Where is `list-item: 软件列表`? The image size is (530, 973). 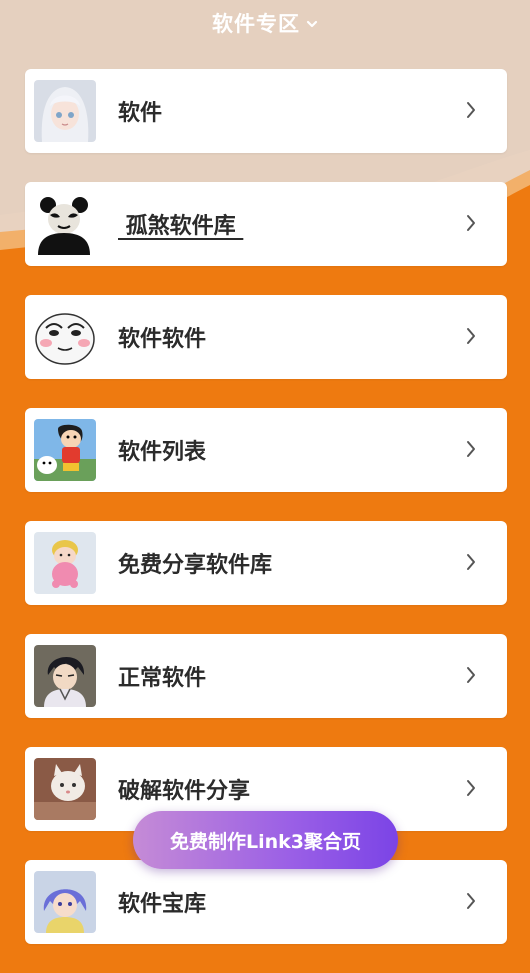 list-item: 软件列表 is located at coordinates (266, 450).